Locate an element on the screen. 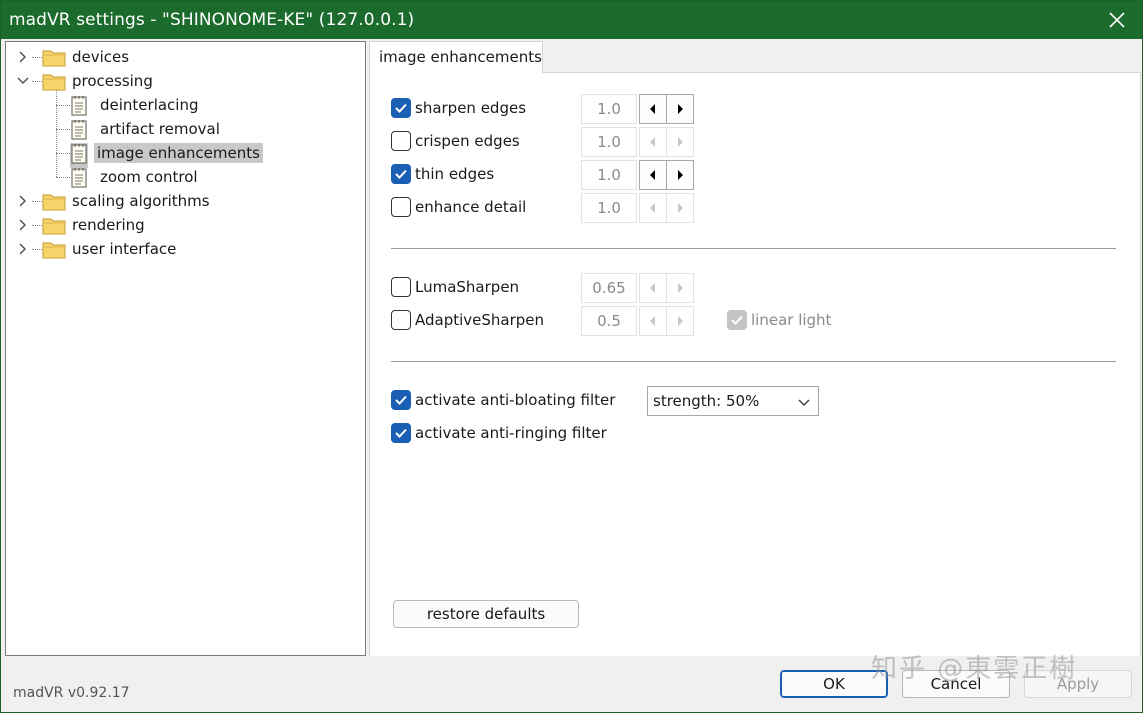 This screenshot has height=713, width=1143. tree-item-user-interface: user interface is located at coordinates (156, 249).